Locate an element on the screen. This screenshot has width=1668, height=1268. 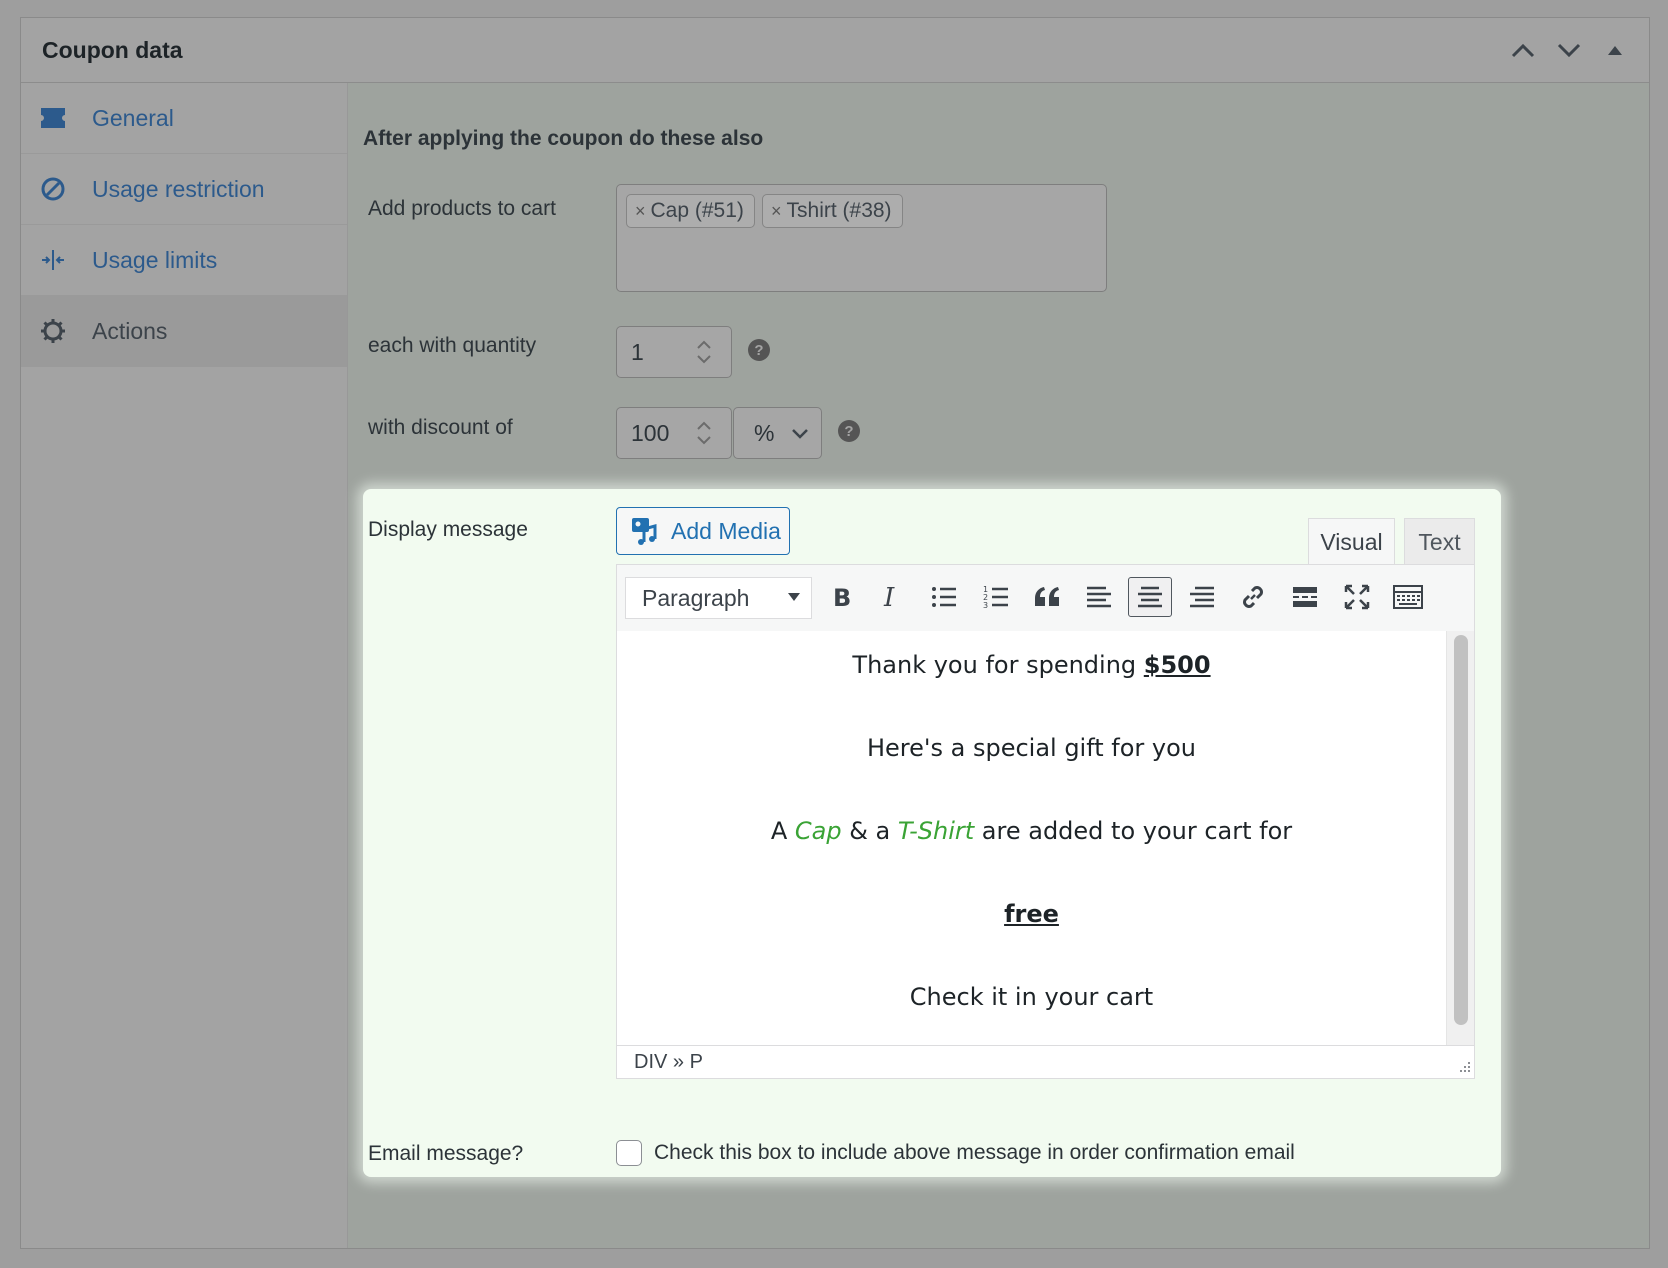
blockquote-icon is located at coordinates (1047, 597).